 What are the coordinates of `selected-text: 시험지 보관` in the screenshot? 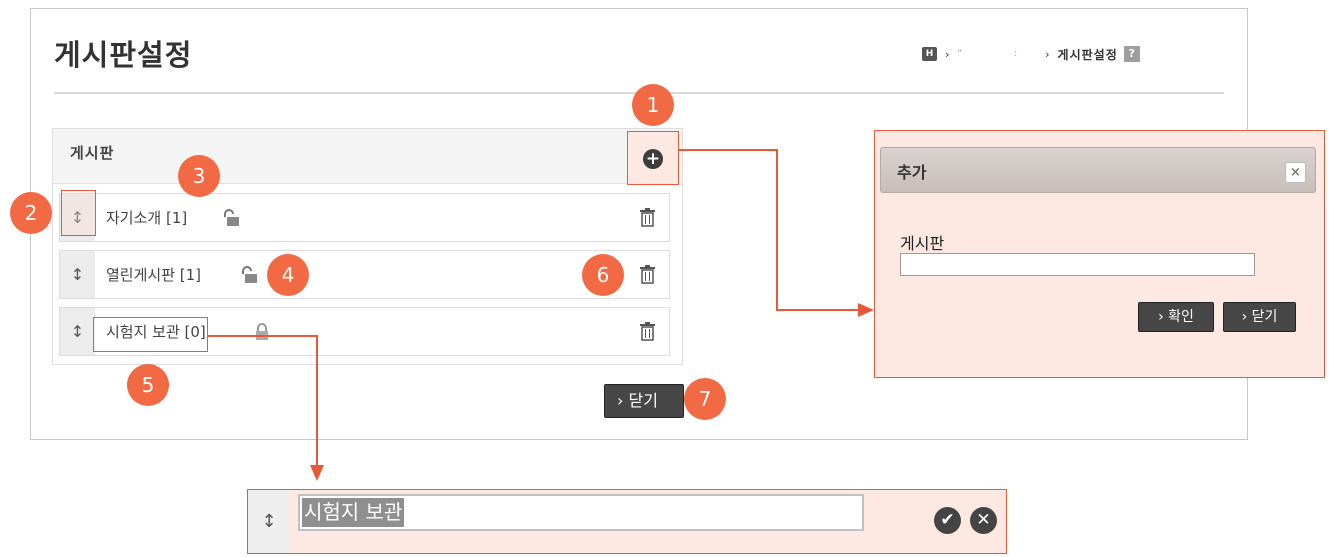 It's located at (353, 512).